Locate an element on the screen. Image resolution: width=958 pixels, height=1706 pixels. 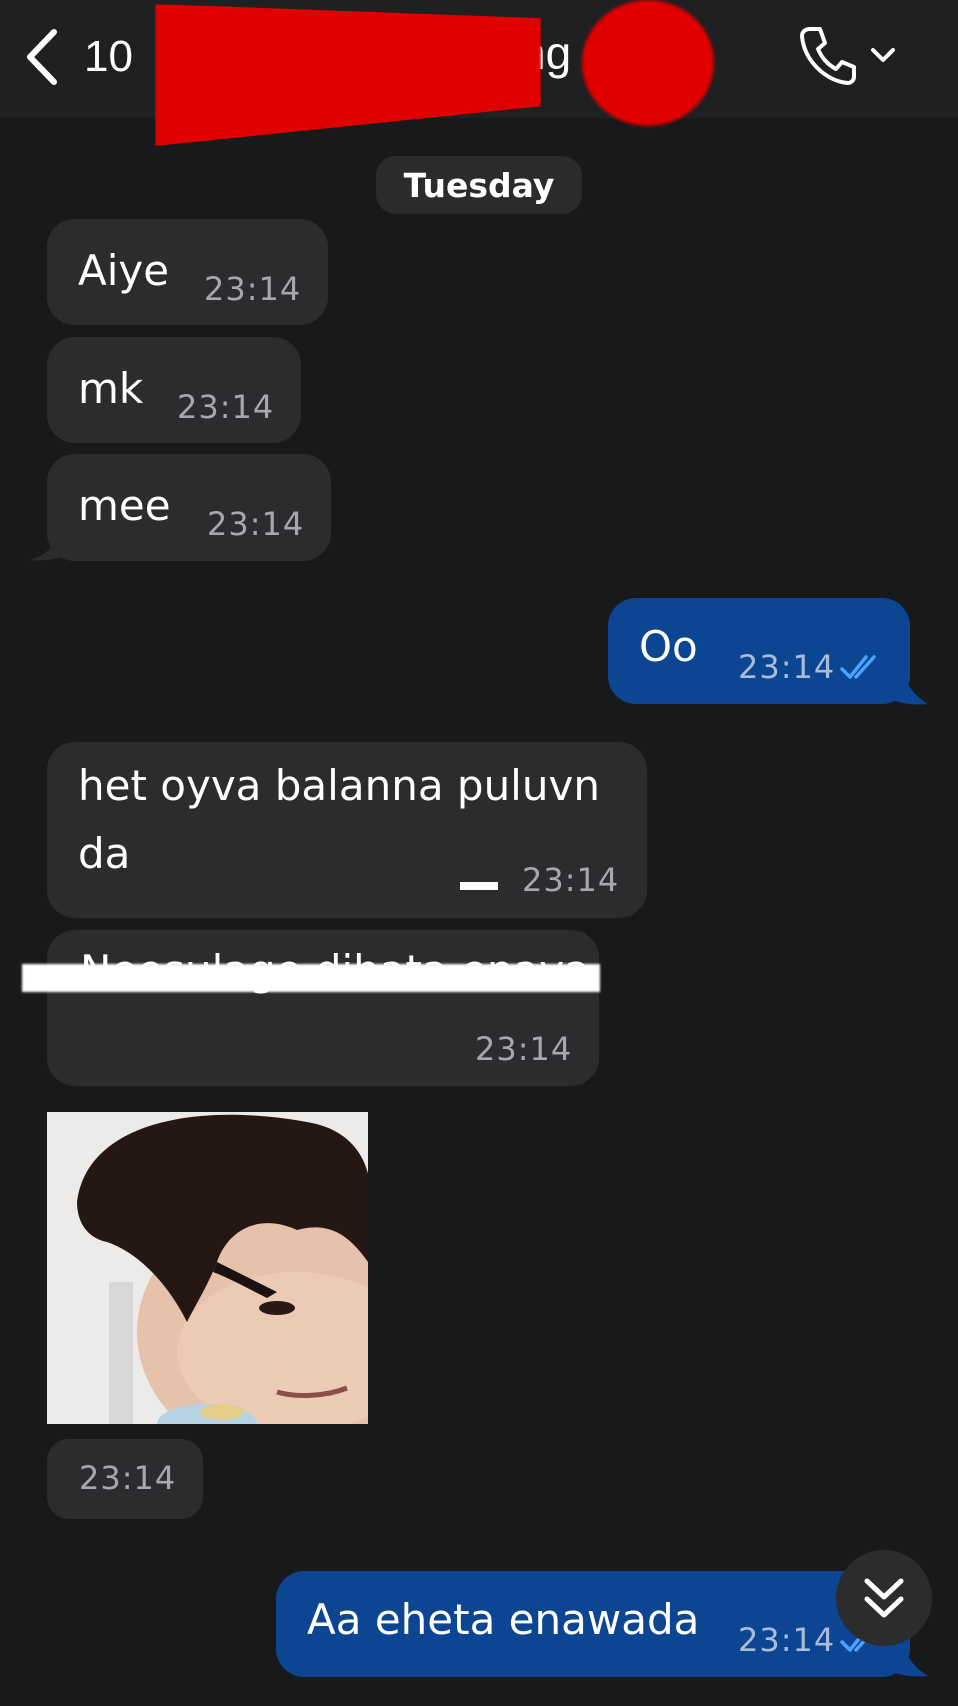
message-text: Aa eheta enawada is located at coordinates (503, 1619).